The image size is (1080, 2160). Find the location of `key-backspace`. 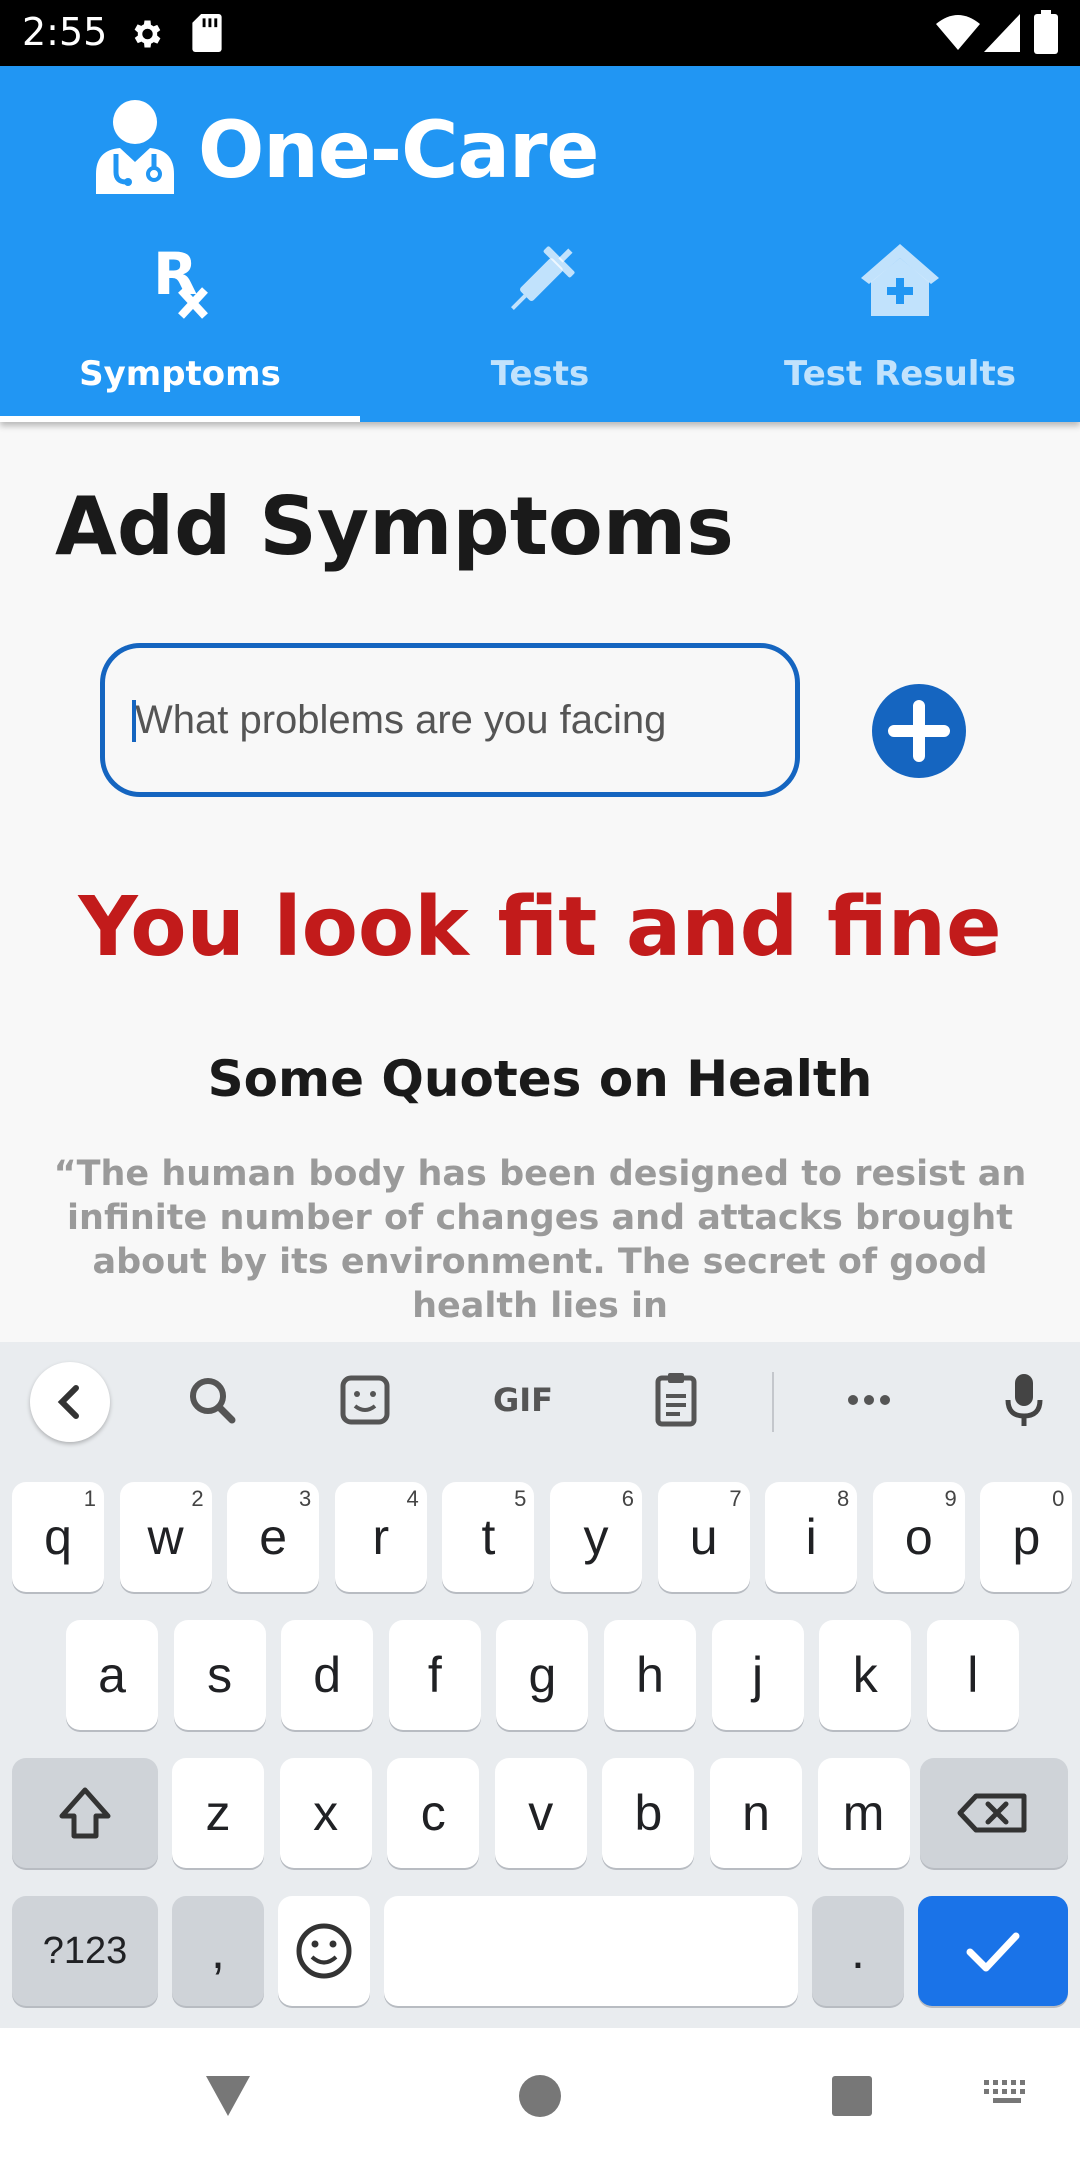

key-backspace is located at coordinates (994, 1813).